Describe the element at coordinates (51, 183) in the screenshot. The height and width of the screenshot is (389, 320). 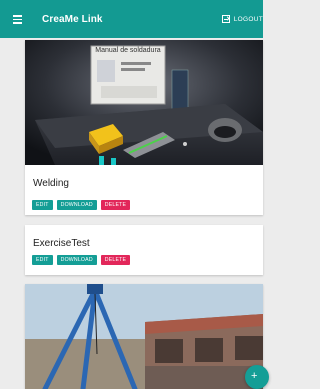
I see `card-title: Welding` at that location.